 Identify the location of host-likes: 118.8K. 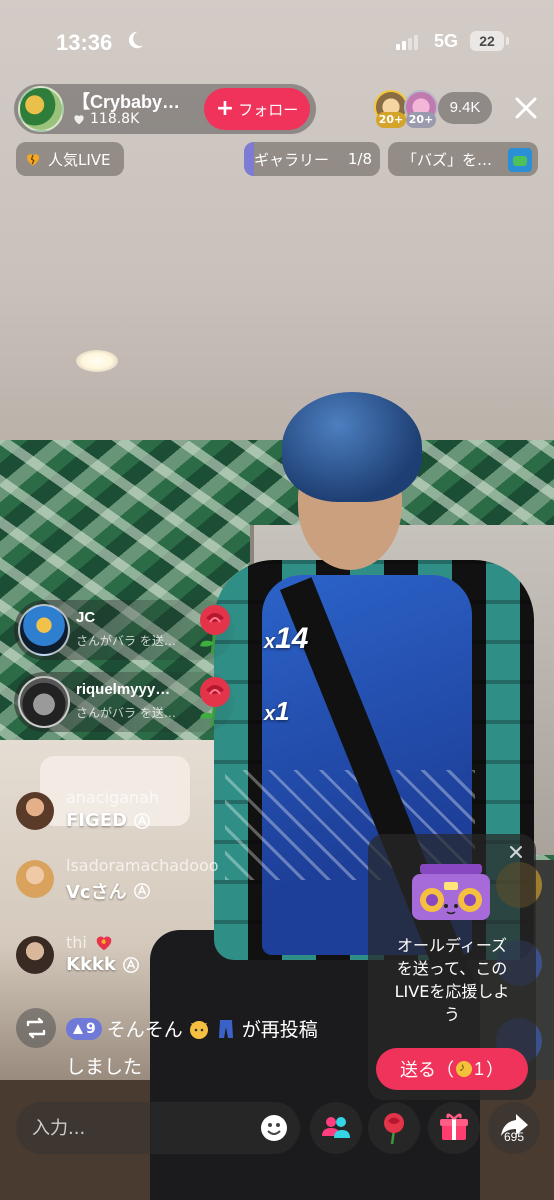
(105, 119).